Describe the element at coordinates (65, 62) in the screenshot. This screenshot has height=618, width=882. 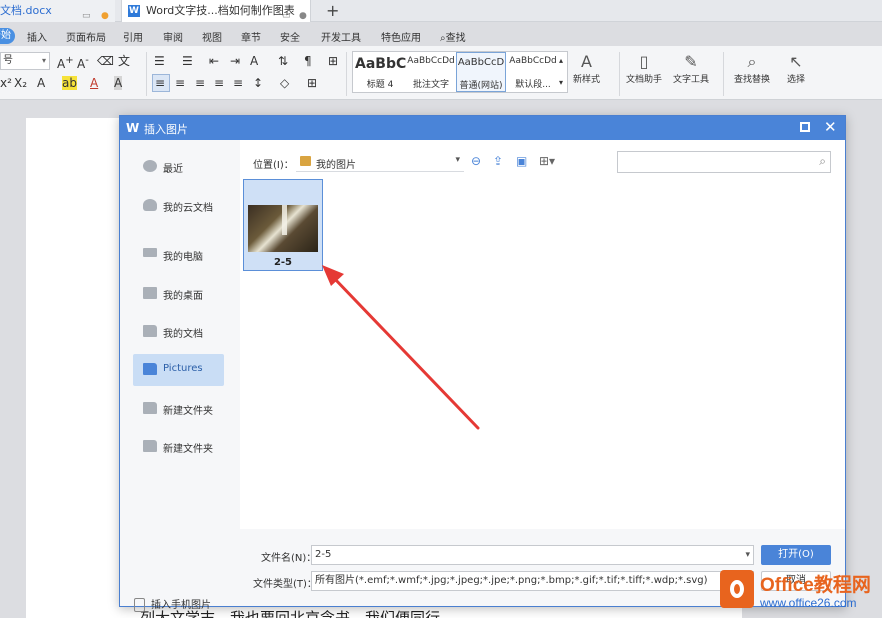
I see `grow-font-icon: A+` at that location.